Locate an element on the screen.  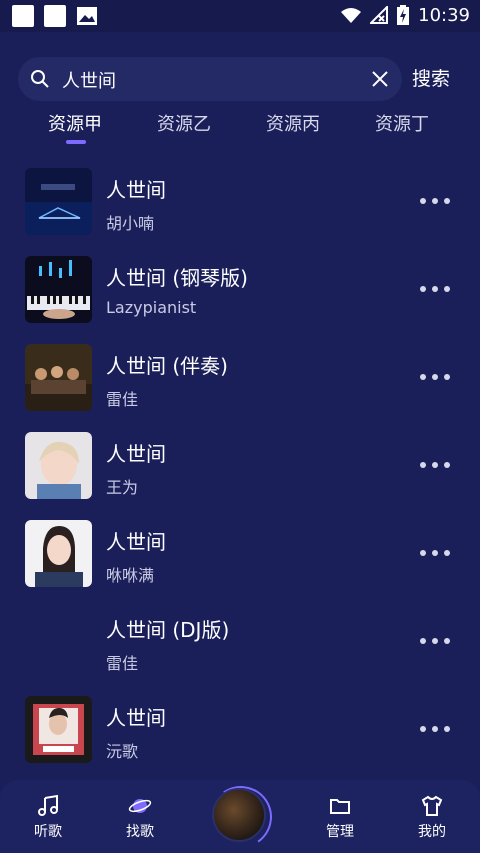
song-row: 人世间 (钢琴版) Lazypianist is located at coordinates (240, 290).